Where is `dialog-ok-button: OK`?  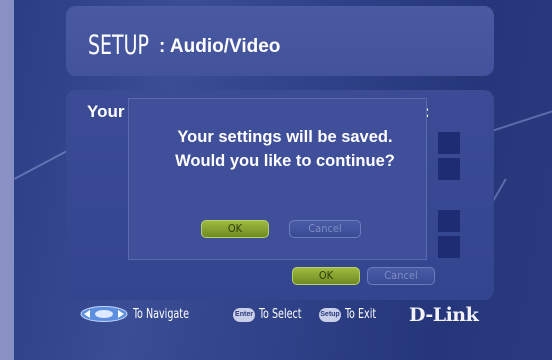
dialog-ok-button: OK is located at coordinates (235, 229).